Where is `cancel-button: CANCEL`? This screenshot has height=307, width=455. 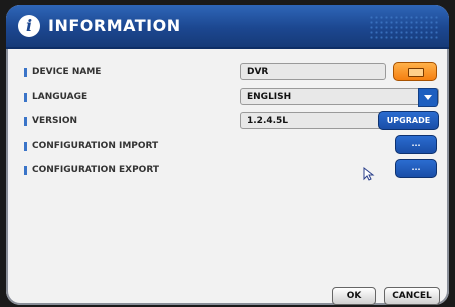 cancel-button: CANCEL is located at coordinates (412, 296).